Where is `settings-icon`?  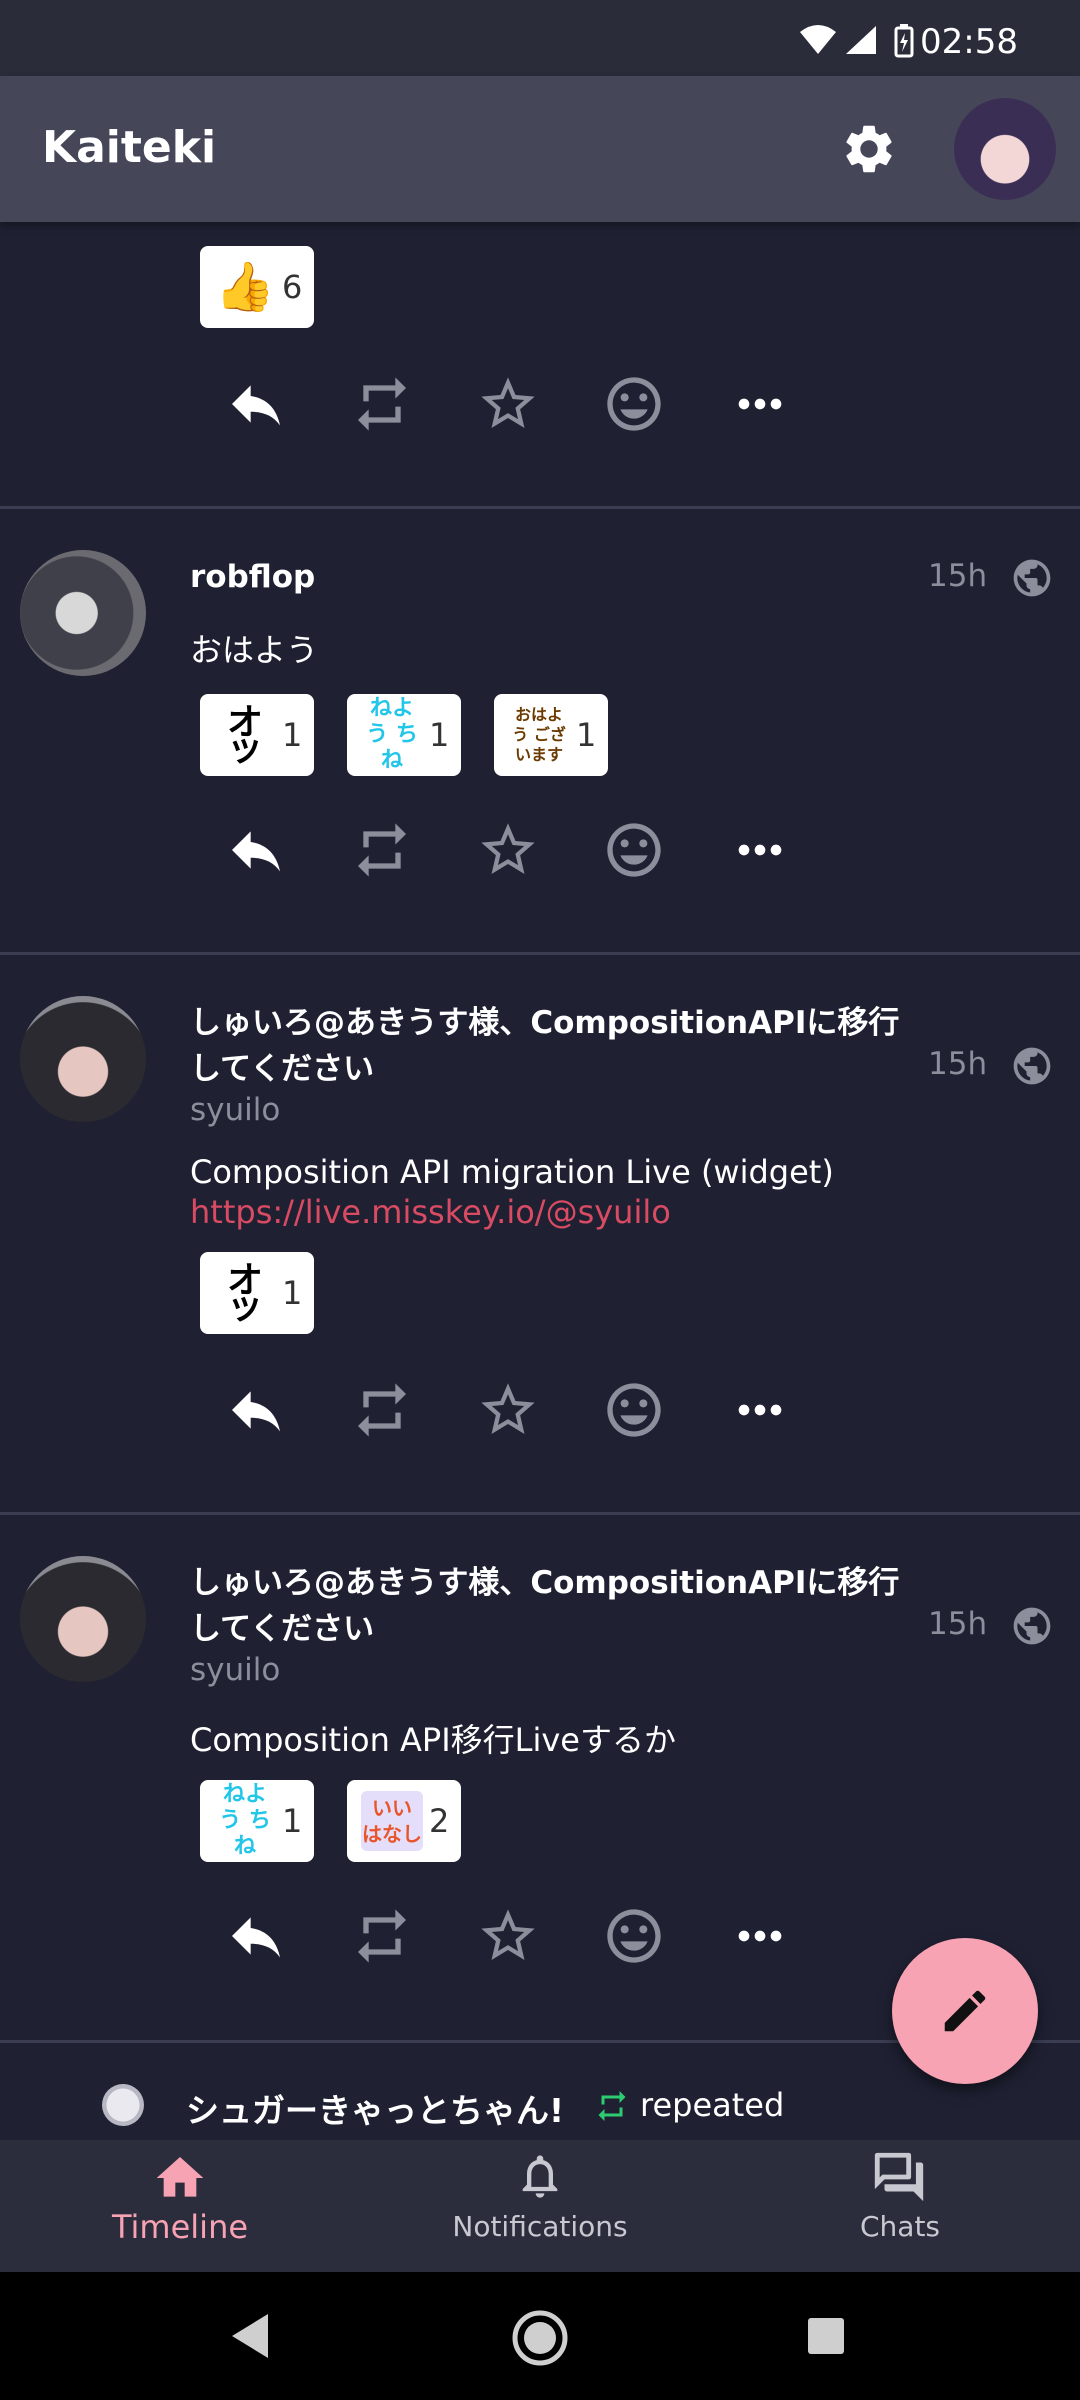 settings-icon is located at coordinates (869, 149).